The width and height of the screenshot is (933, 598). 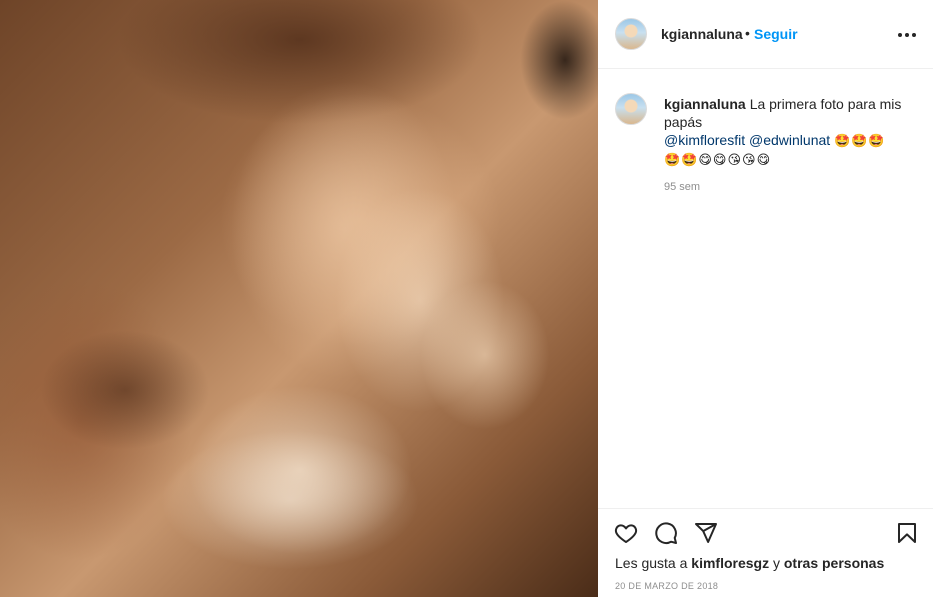 I want to click on comment-icon, so click(x=666, y=533).